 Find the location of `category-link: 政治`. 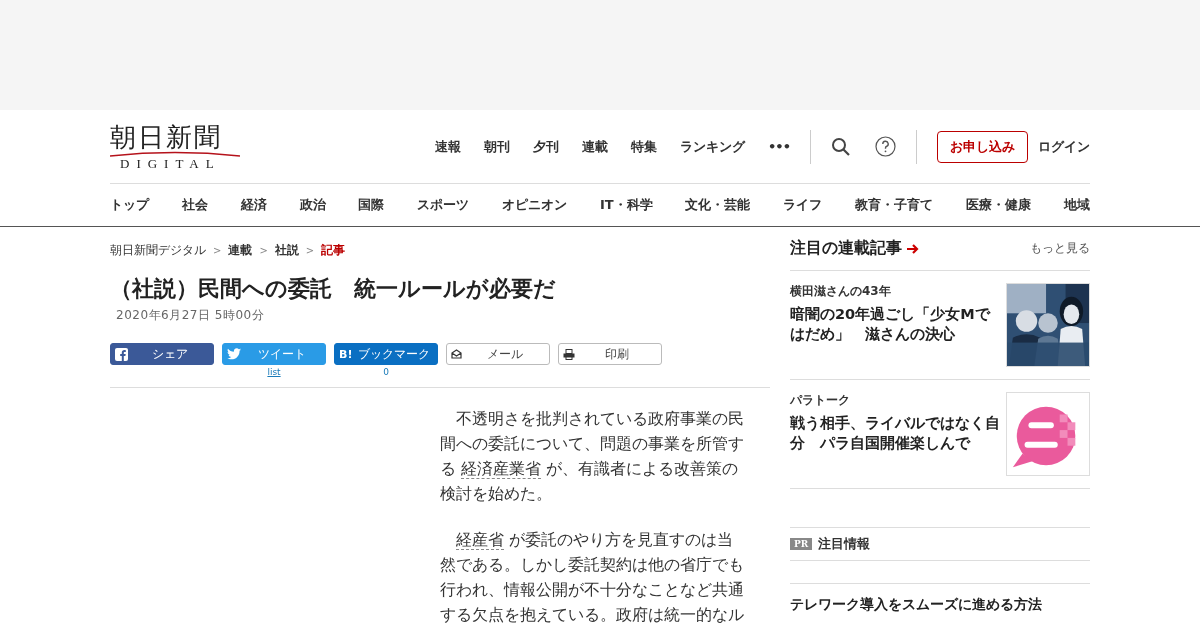

category-link: 政治 is located at coordinates (312, 205).